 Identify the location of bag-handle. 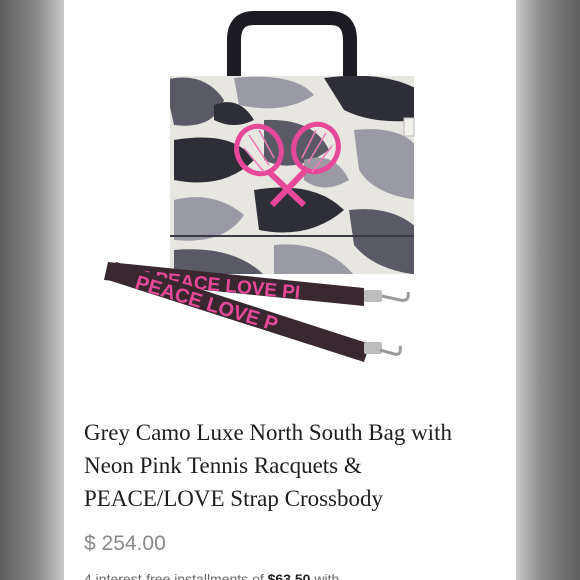
(292, 45).